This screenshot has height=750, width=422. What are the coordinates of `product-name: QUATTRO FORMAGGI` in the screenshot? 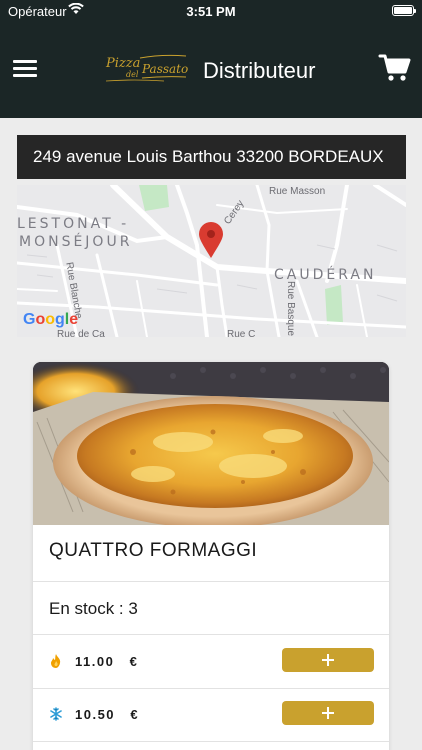 It's located at (153, 550).